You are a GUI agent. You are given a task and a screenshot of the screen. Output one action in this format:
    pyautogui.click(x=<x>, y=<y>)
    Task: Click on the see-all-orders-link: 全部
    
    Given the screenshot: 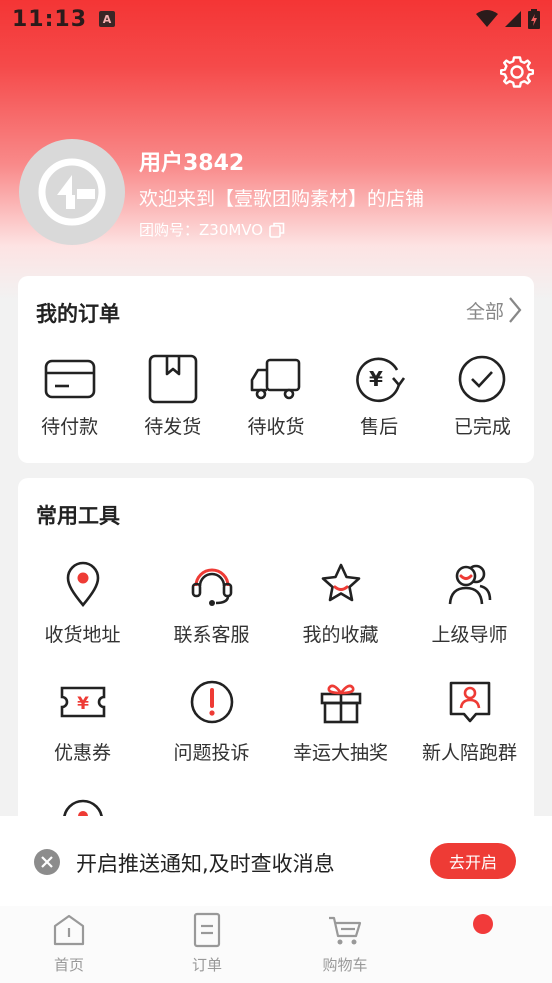 What is the action you would take?
    pyautogui.click(x=494, y=310)
    